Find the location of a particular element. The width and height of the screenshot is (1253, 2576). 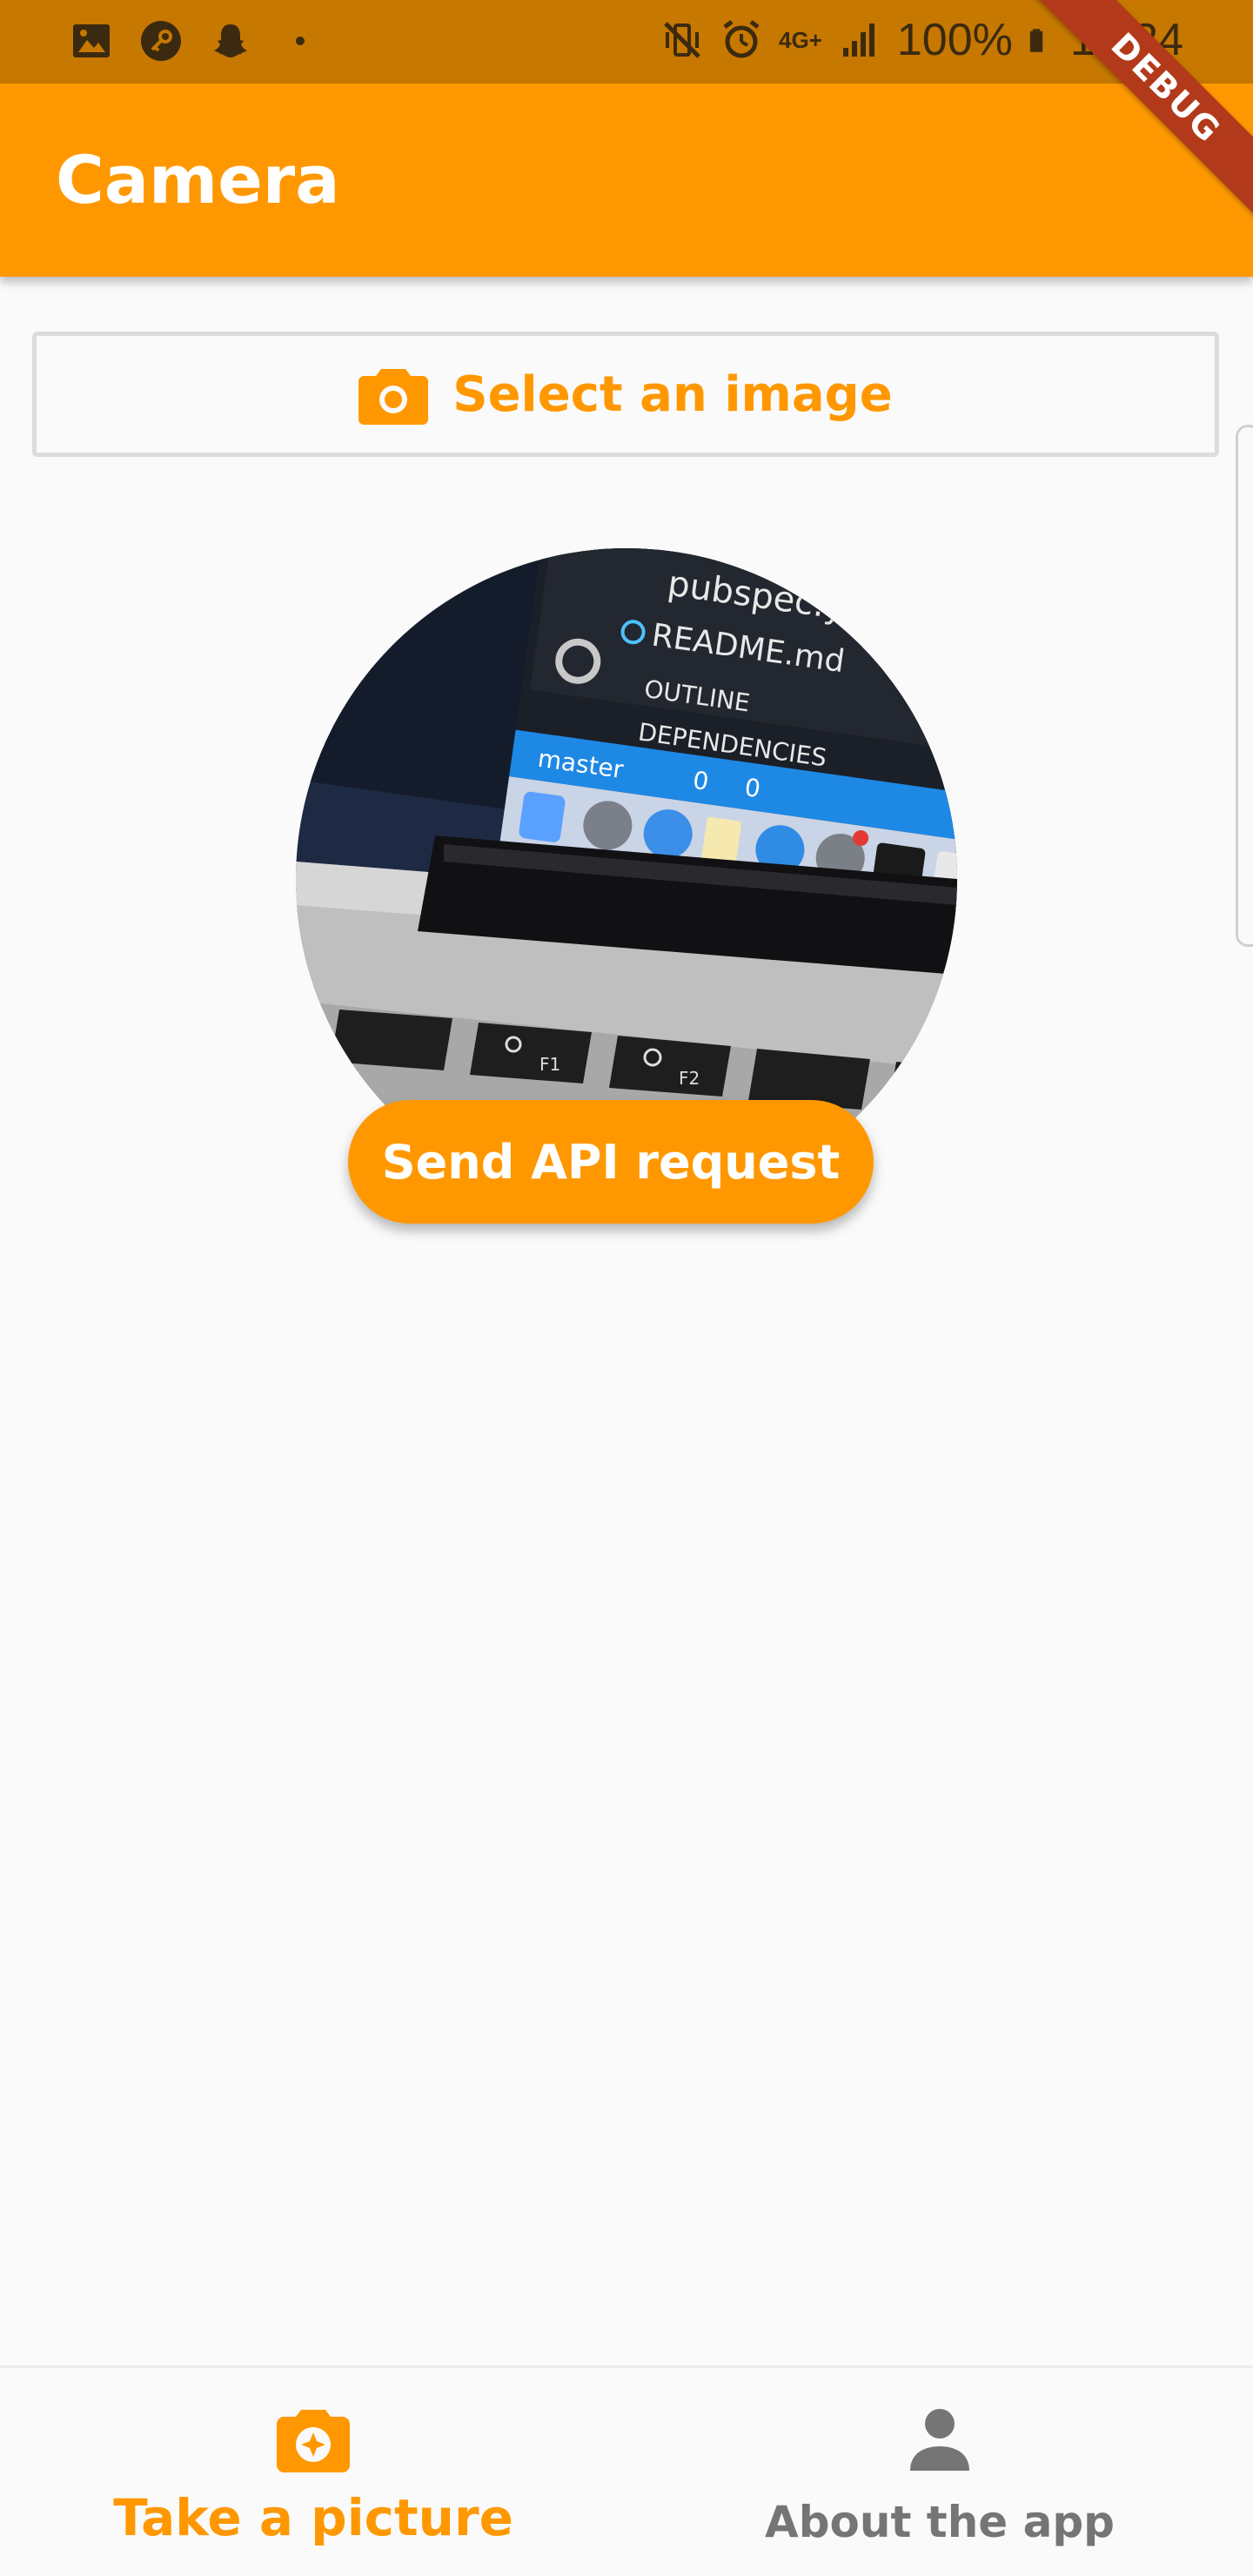

camera-enhance-icon is located at coordinates (313, 2441).